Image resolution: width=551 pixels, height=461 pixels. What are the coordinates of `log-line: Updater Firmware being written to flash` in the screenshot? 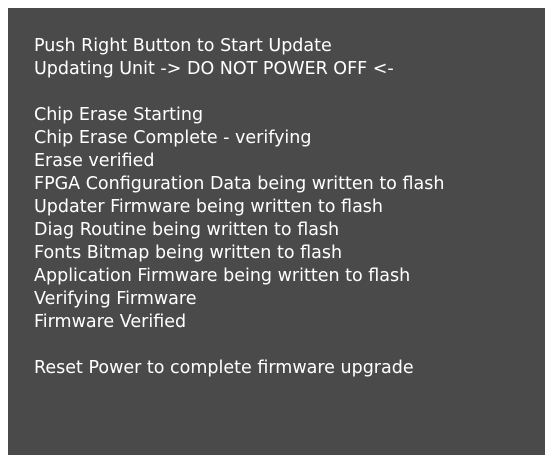 It's located at (209, 207).